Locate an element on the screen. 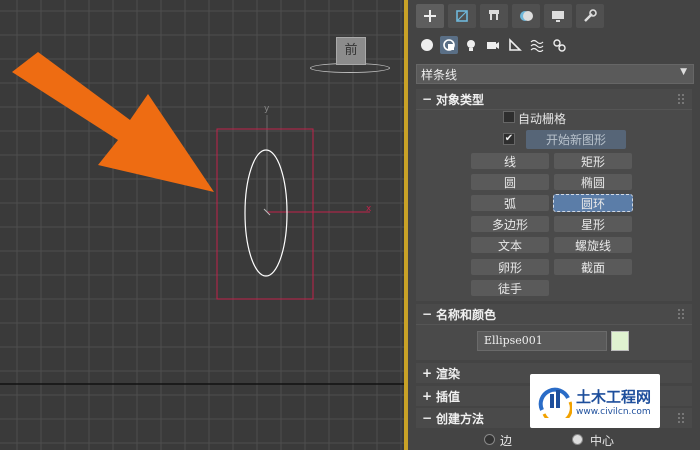  start-new-shape-button: 开始新图形 is located at coordinates (576, 139).